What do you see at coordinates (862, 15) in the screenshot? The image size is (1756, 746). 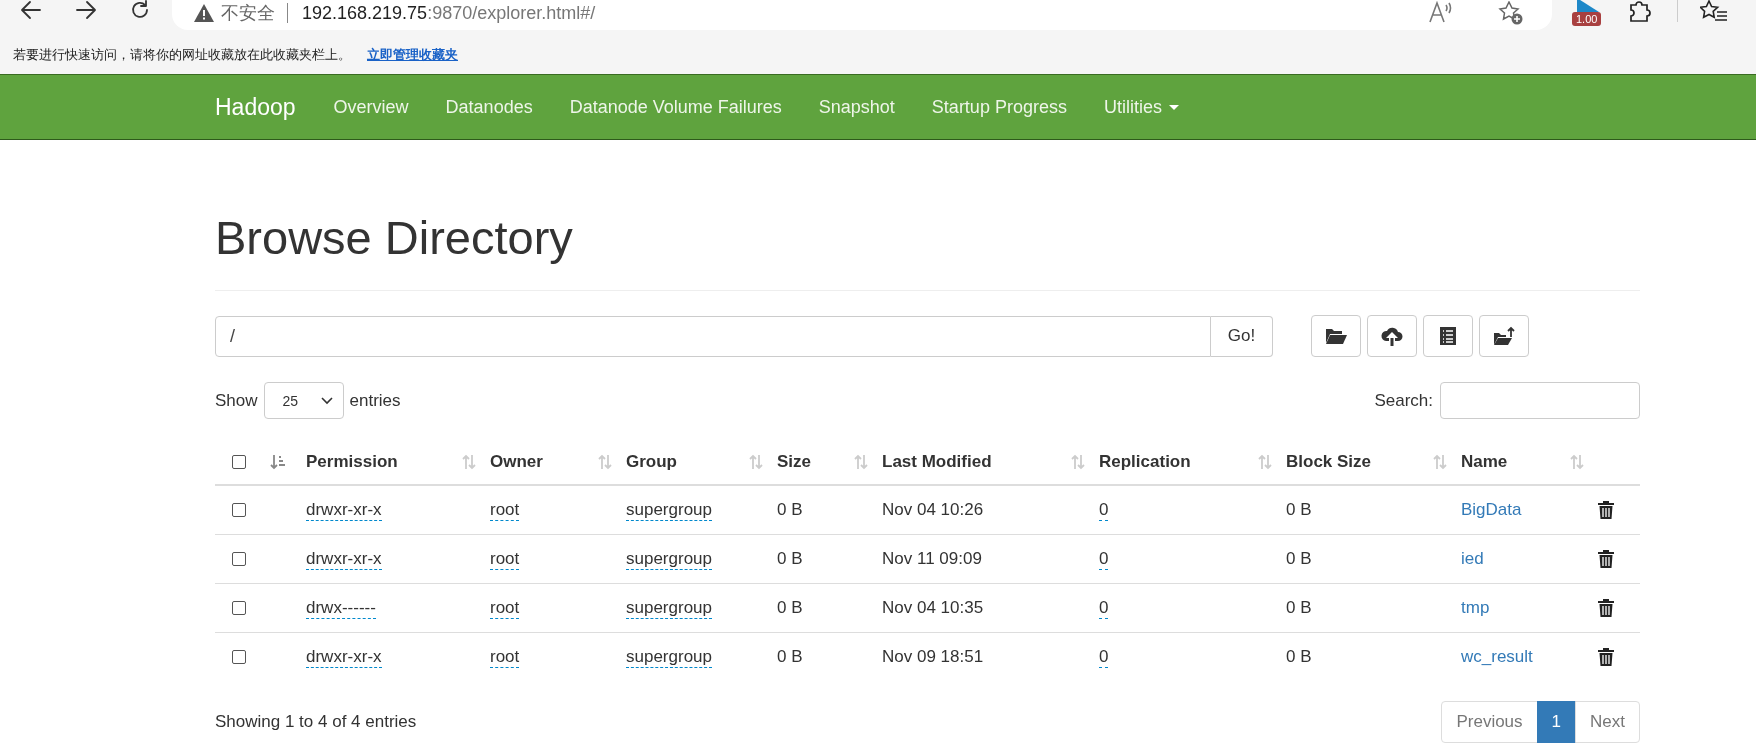 I see `address-bar: 不安全 192.168.219.75:9870/explorer.html#/` at bounding box center [862, 15].